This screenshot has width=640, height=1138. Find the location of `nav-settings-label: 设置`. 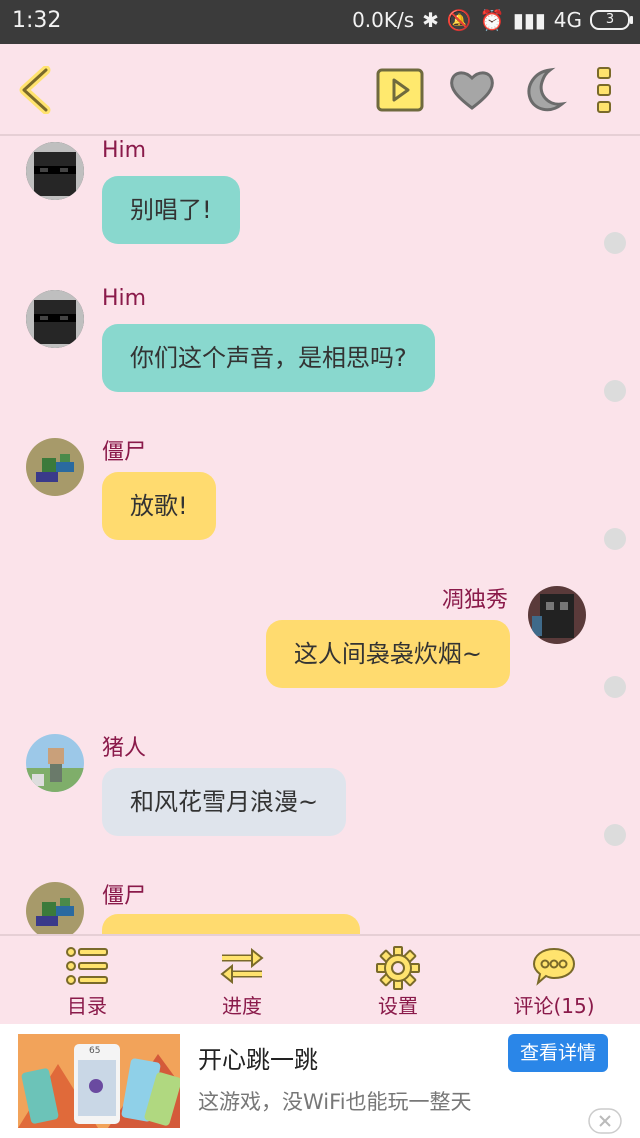

nav-settings-label: 设置 is located at coordinates (398, 1006).